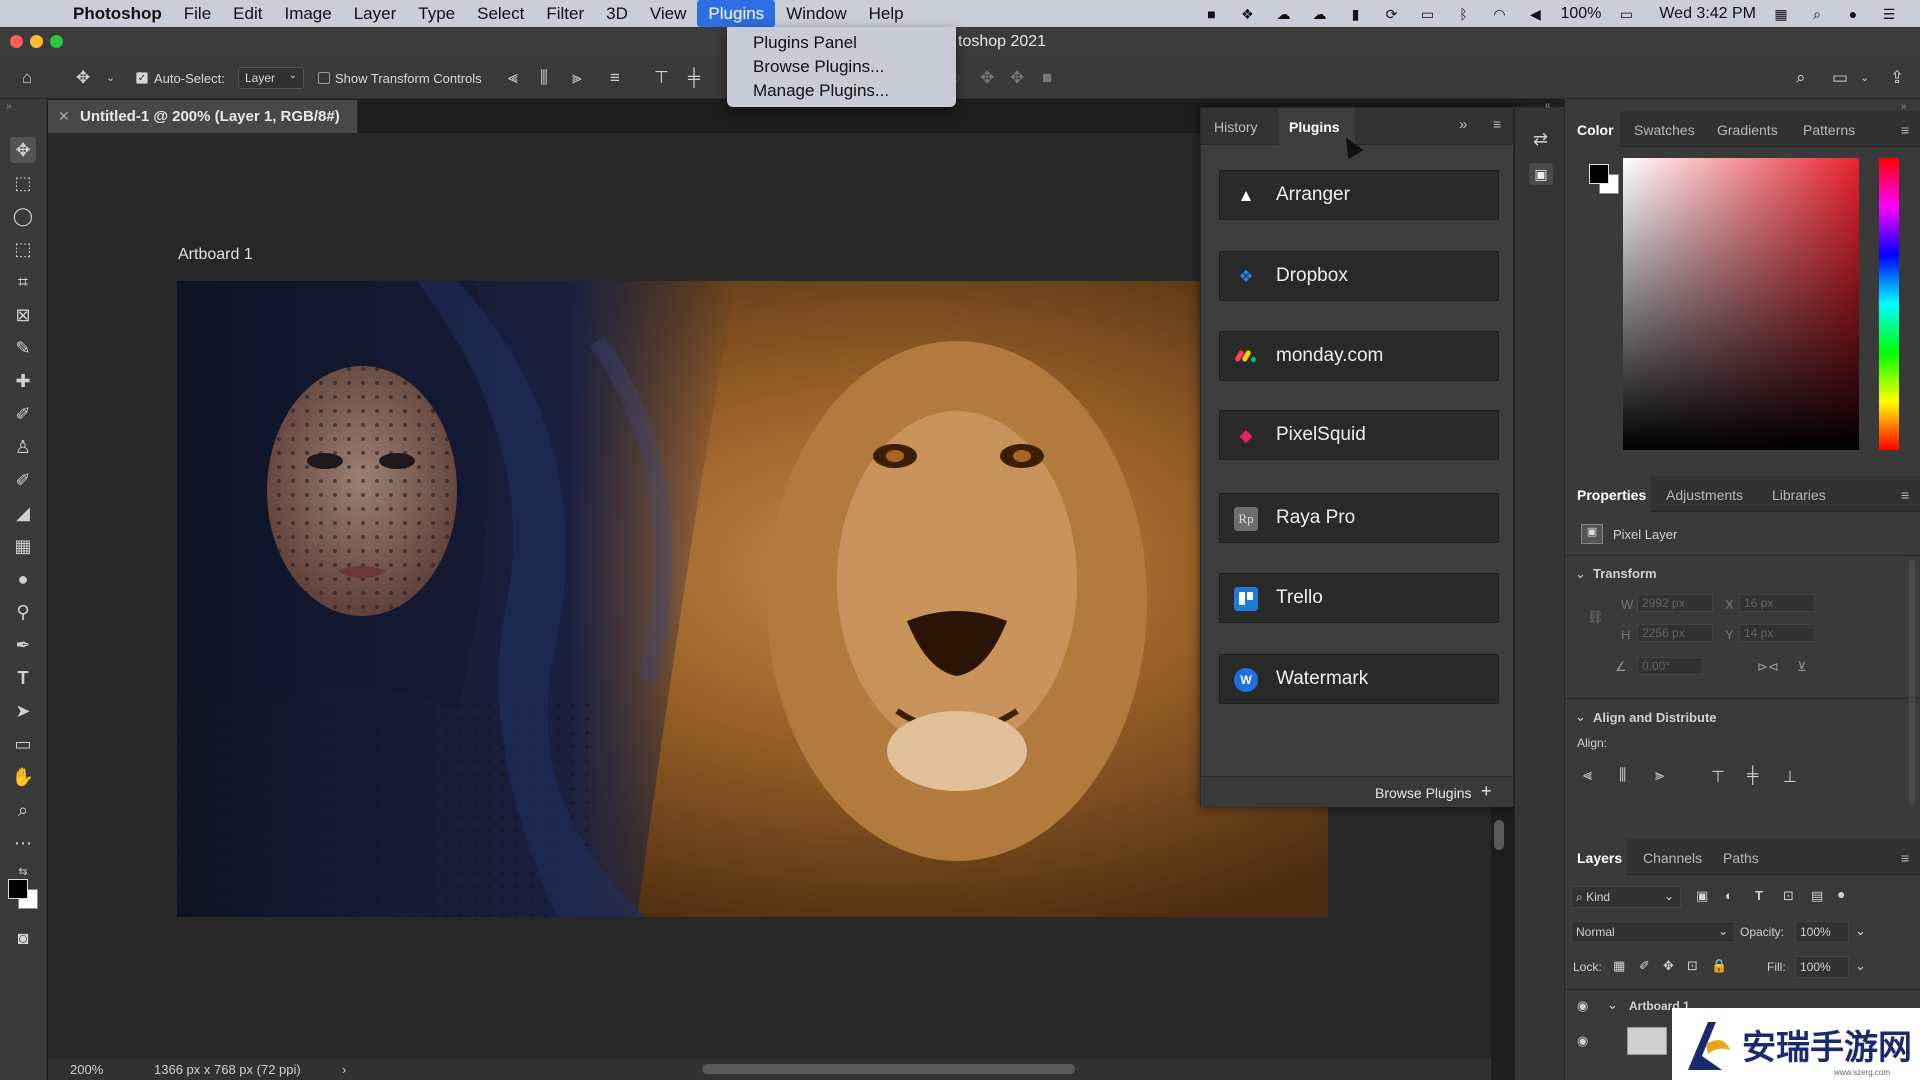 This screenshot has width=1920, height=1080. I want to click on tab-paths: Paths, so click(1741, 858).